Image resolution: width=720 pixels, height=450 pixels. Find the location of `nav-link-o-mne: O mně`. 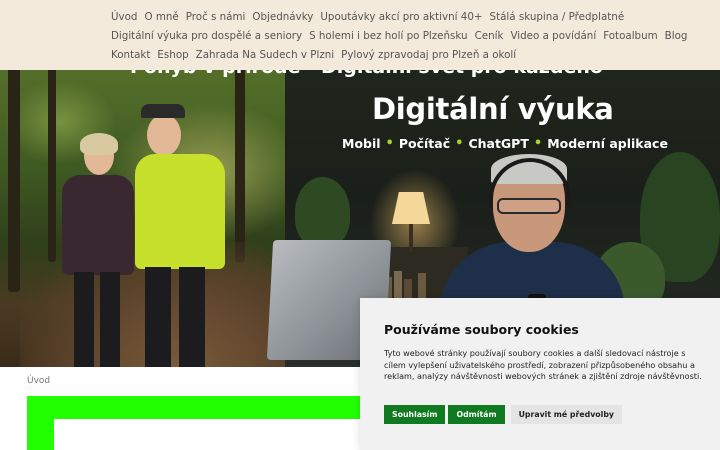

nav-link-o-mne: O mně is located at coordinates (161, 17).